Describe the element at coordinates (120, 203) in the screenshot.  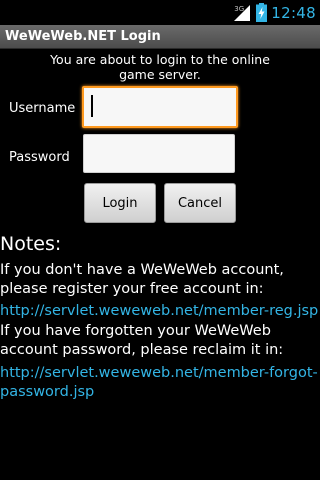
I see `login-button: Login` at that location.